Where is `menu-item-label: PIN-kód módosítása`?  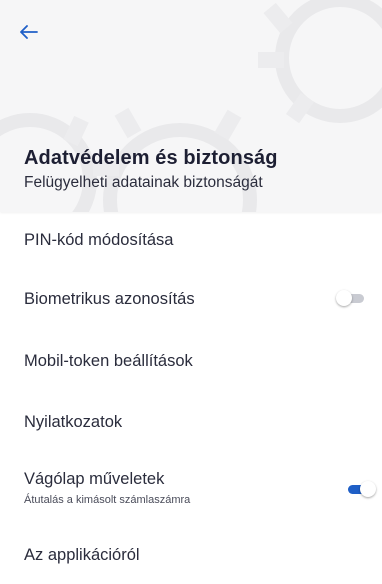
menu-item-label: PIN-kód módosítása is located at coordinates (99, 240).